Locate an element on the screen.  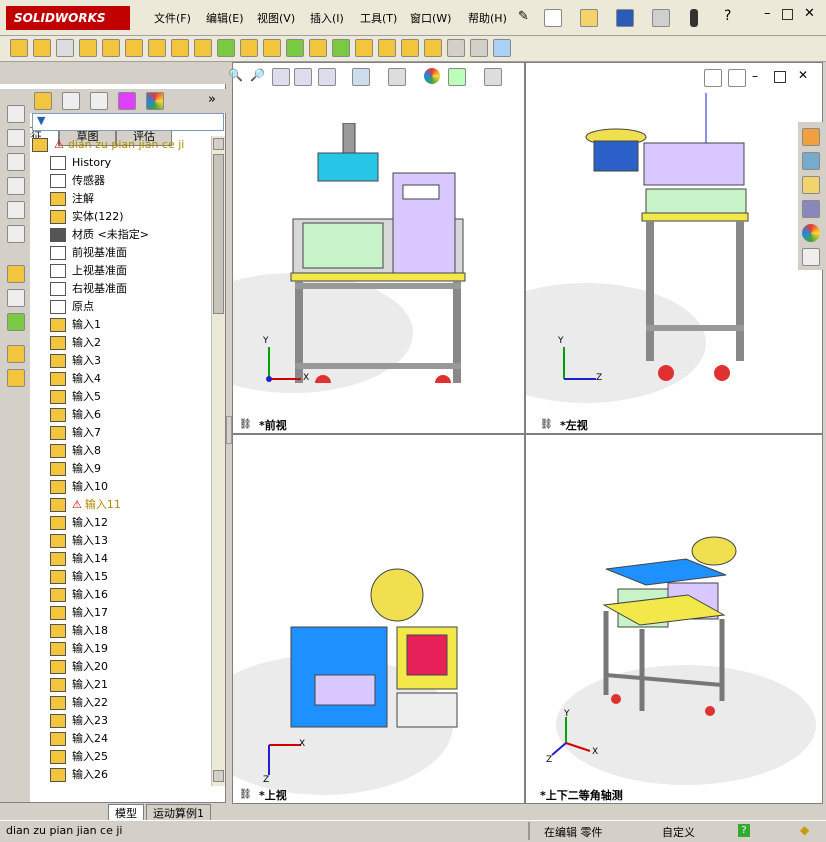
restore-icon is located at coordinates (787, 14).